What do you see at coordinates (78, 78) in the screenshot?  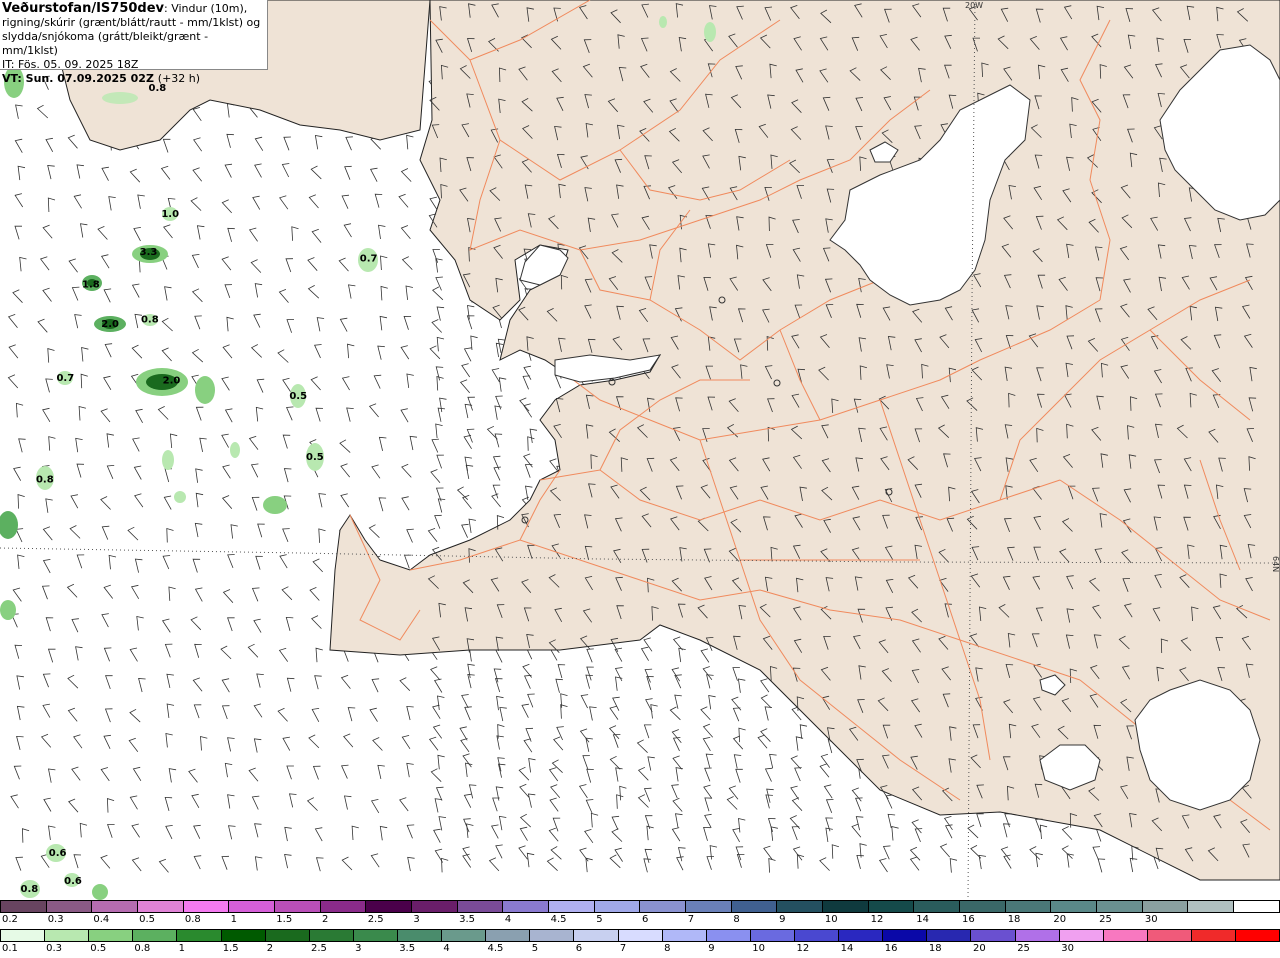 I see `valid-time-label: VT: Sun. 07.09.2025 02Z` at bounding box center [78, 78].